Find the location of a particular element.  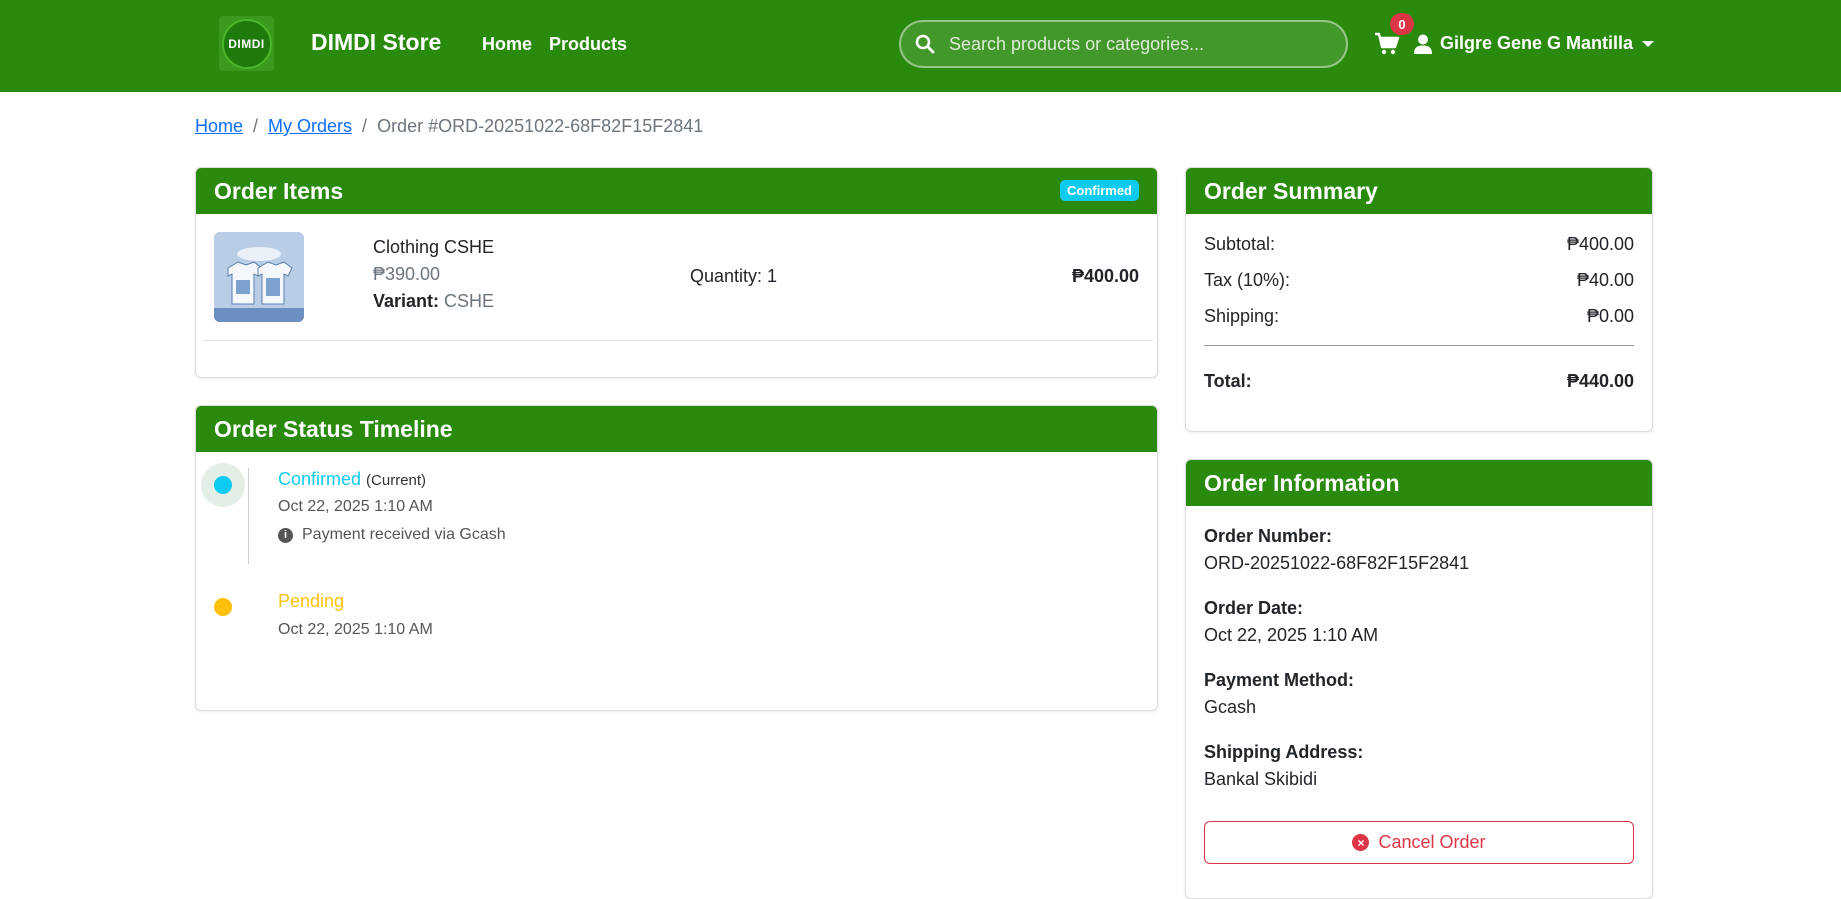

summary-header: Order Summary is located at coordinates (1419, 191).